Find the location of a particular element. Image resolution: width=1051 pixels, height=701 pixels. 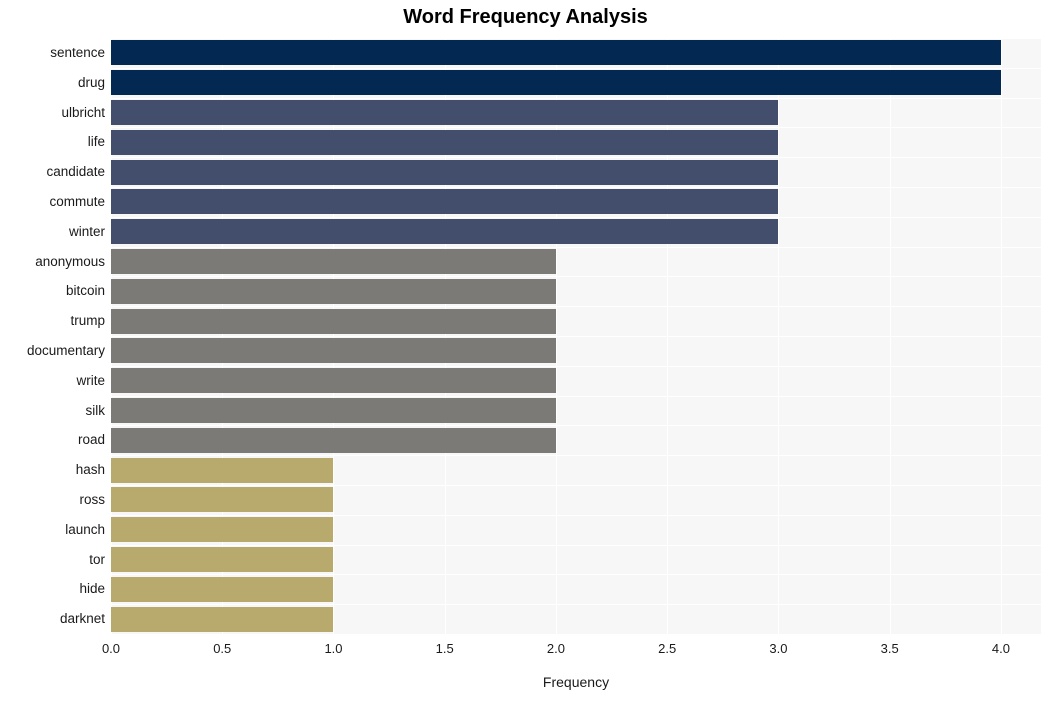

y-axis-label: sentence is located at coordinates (77, 52).